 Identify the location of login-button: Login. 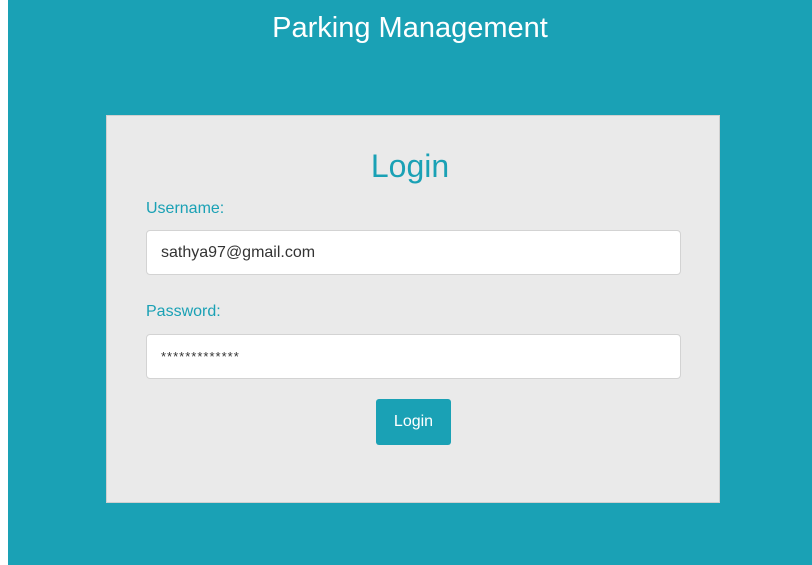
(413, 422).